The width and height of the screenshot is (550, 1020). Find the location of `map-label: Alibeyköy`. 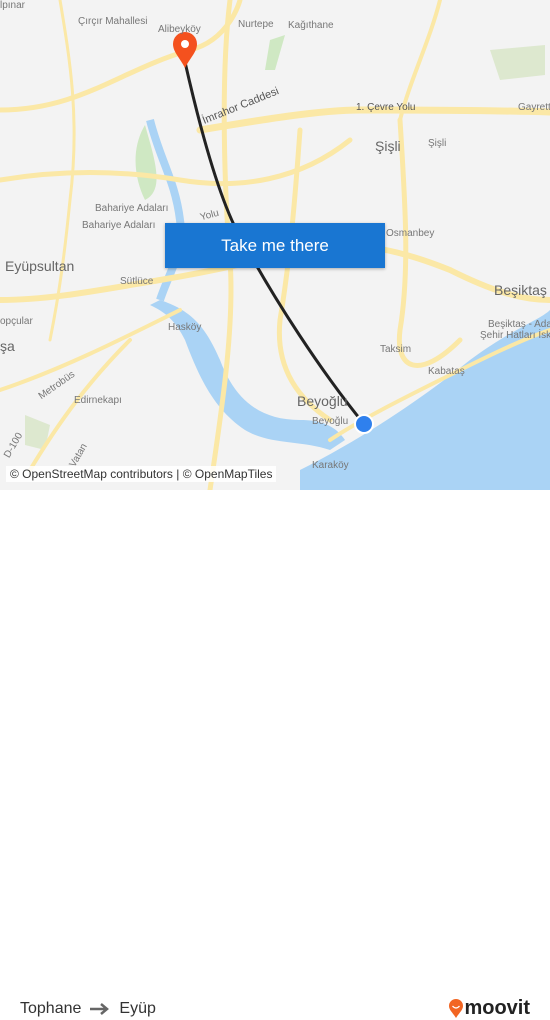

map-label: Alibeyköy is located at coordinates (179, 29).